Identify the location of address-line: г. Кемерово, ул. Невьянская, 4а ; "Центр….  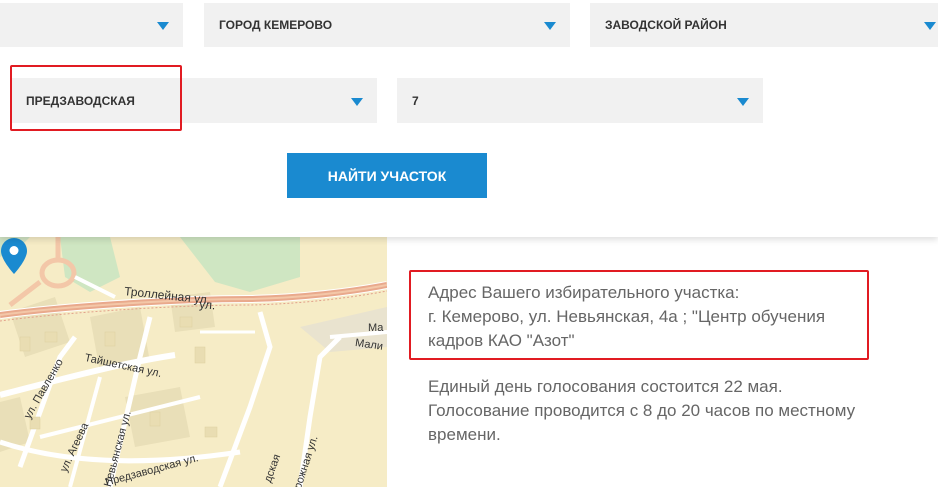
(627, 316).